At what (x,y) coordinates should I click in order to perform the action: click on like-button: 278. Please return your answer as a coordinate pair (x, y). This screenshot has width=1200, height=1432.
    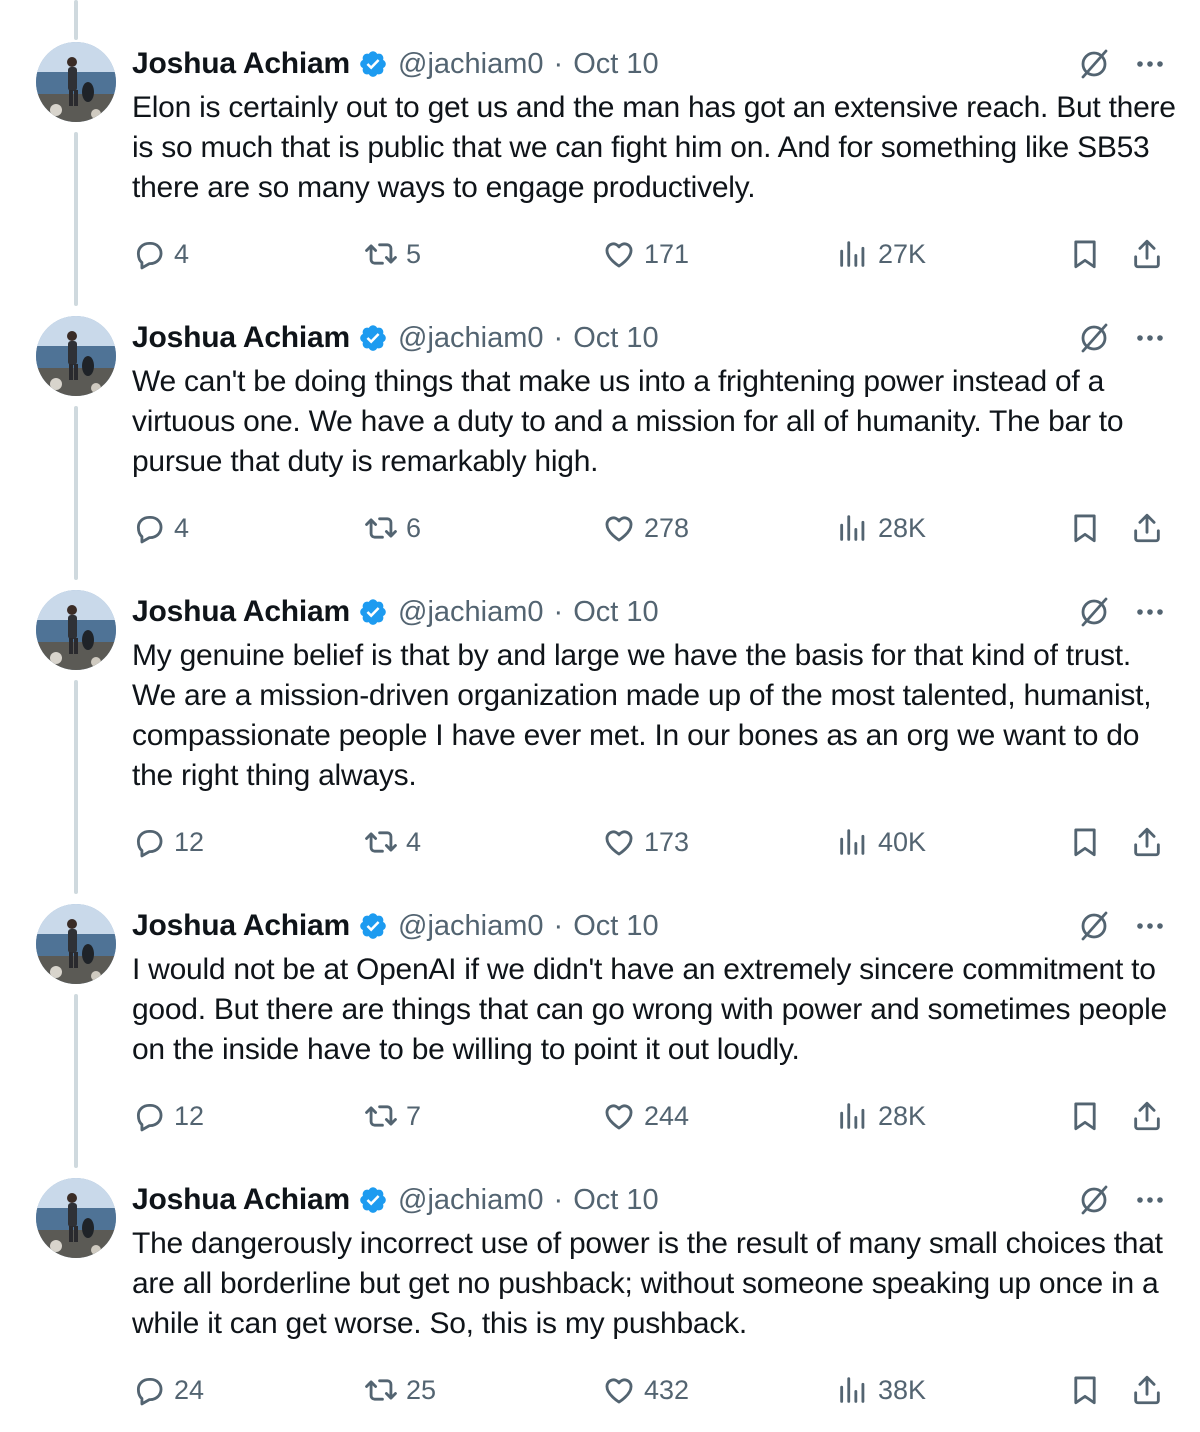
    Looking at the image, I should click on (645, 528).